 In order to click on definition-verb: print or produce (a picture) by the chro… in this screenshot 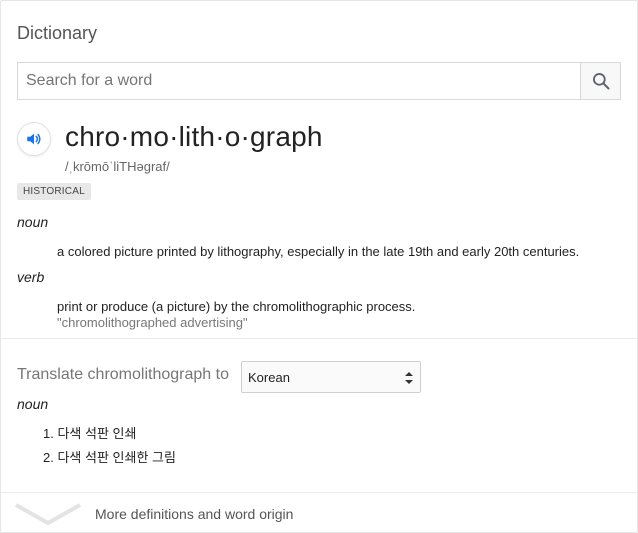, I will do `click(236, 306)`.